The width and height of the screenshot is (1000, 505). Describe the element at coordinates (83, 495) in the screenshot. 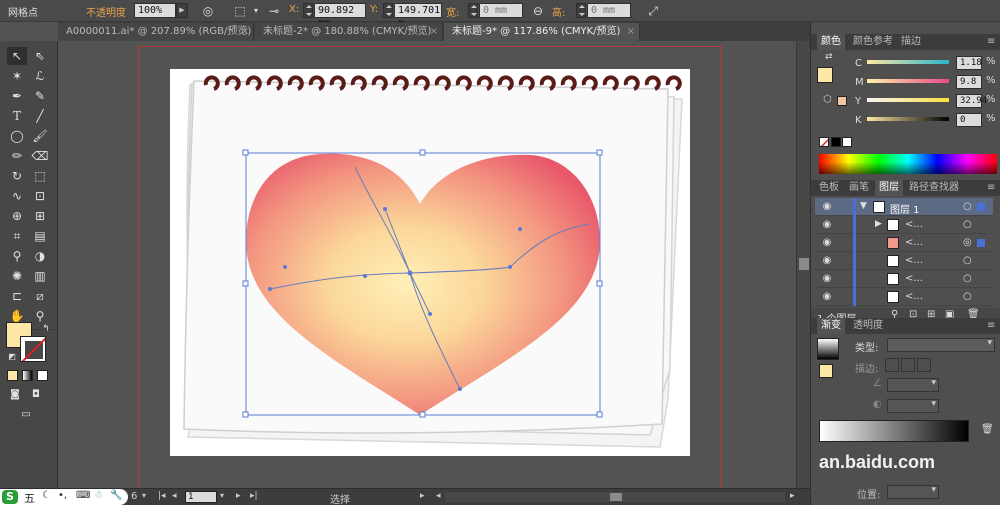

I see `keyboard-icon: ⌨` at that location.